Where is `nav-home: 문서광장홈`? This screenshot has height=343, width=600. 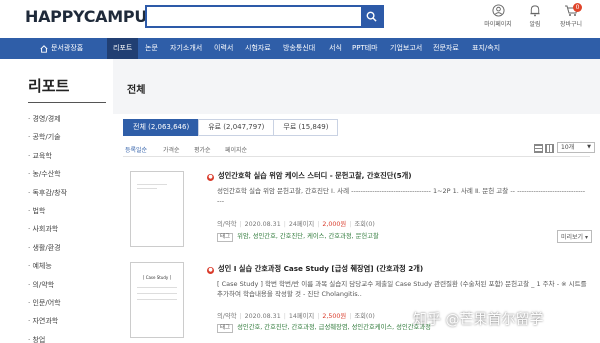 nav-home: 문서광장홈 is located at coordinates (61, 48).